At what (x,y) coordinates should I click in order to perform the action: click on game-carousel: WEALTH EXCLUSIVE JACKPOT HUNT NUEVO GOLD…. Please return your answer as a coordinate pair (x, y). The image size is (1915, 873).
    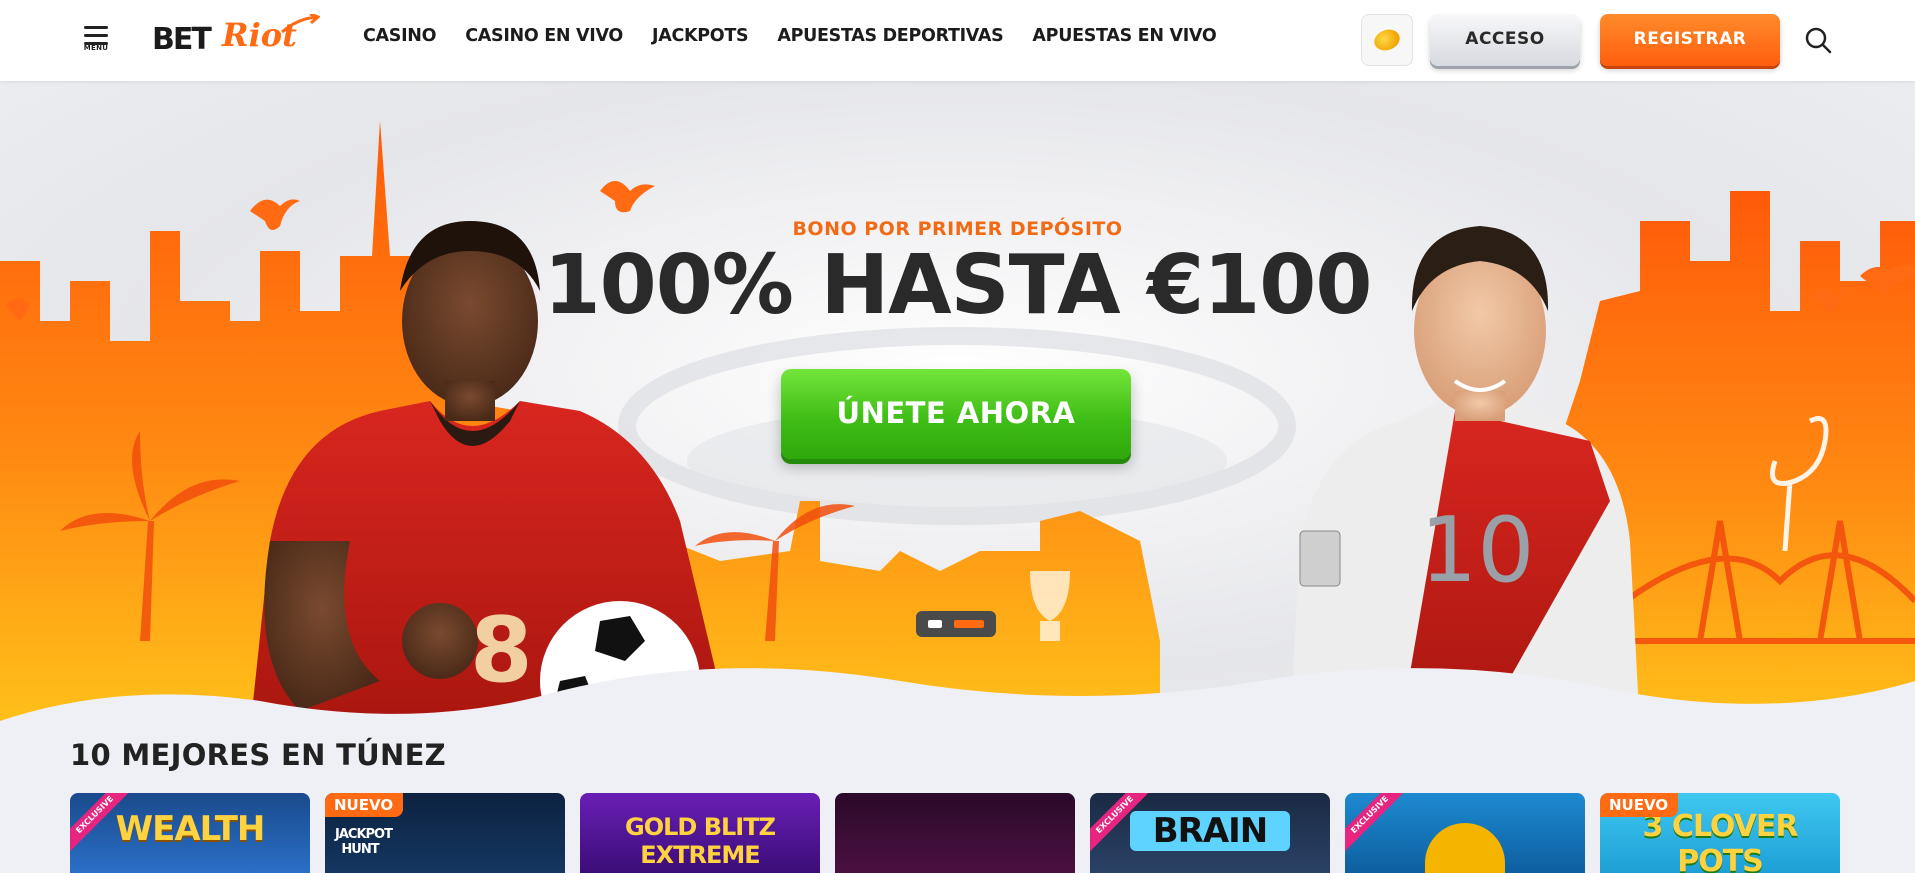
    Looking at the image, I should click on (960, 833).